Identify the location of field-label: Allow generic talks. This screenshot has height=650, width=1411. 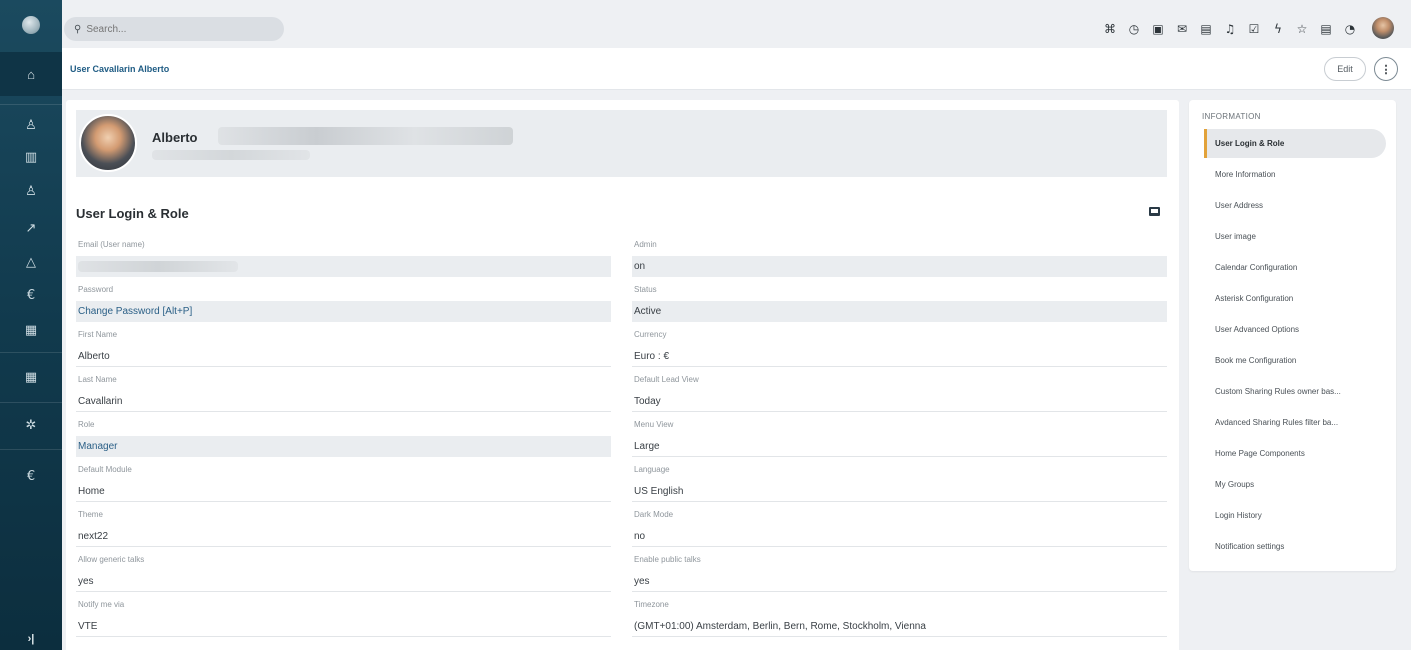
(111, 559).